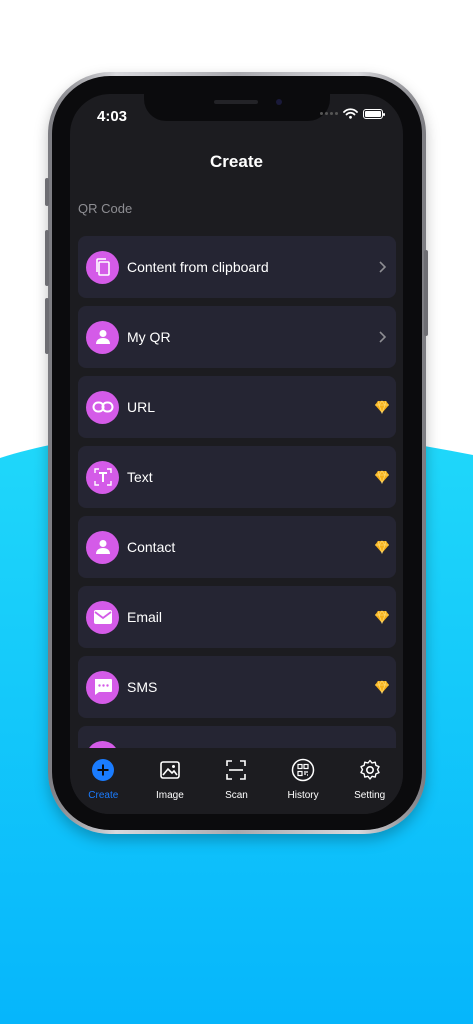 The height and width of the screenshot is (1024, 473). I want to click on list-item-label: My QR, so click(149, 337).